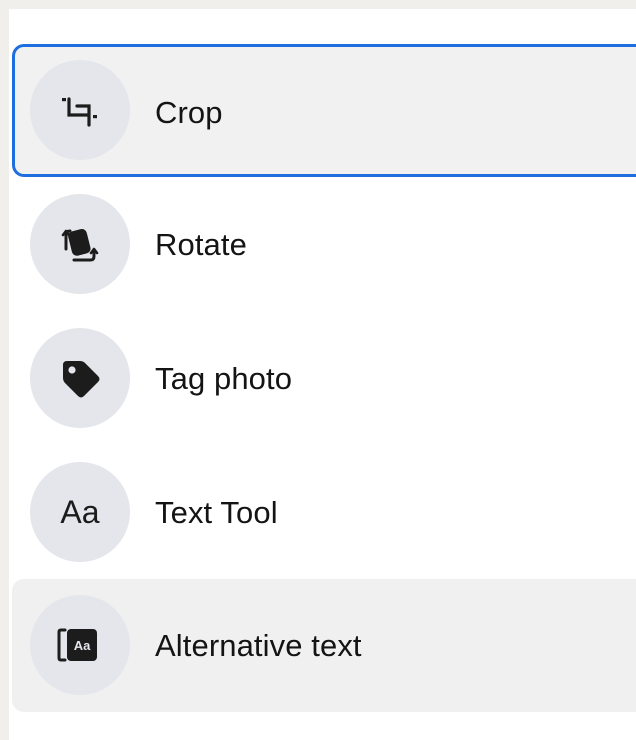 The height and width of the screenshot is (740, 636). I want to click on alt-text-icon-glyph: Aa, so click(82, 645).